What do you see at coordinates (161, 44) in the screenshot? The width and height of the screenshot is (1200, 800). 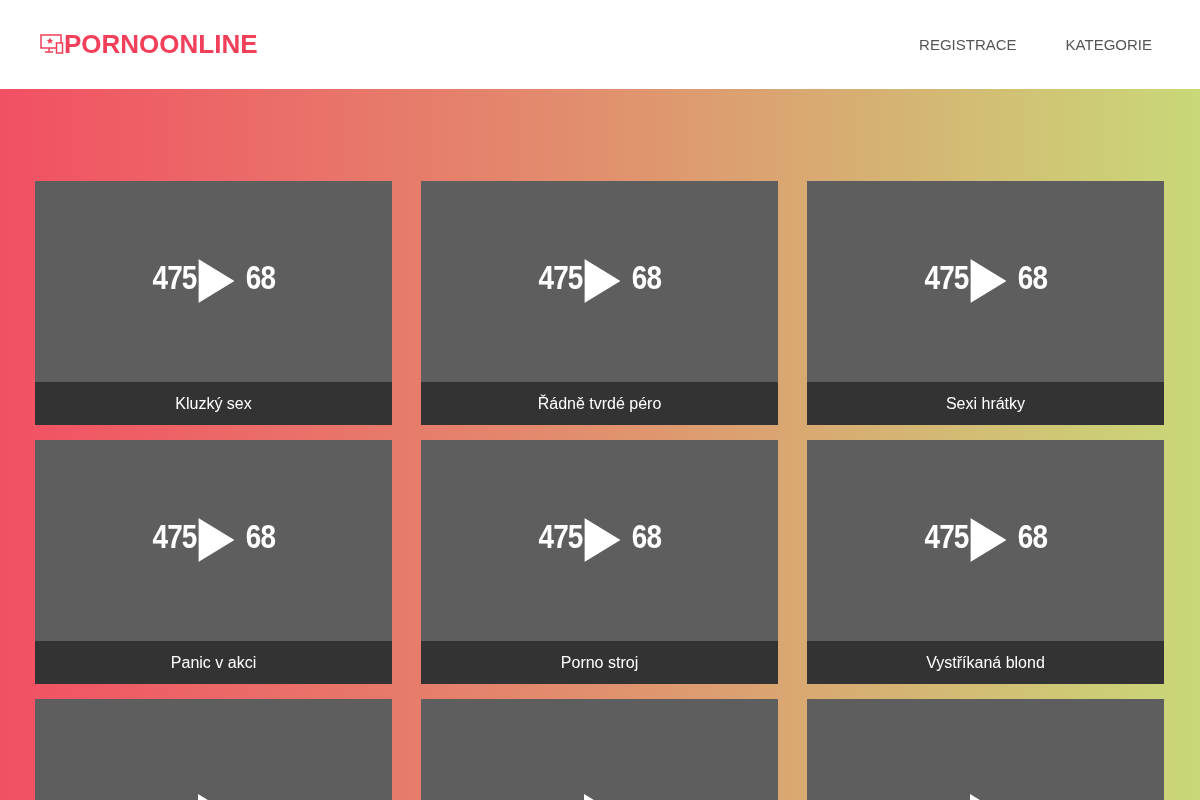 I see `site-logo: PORNOONLINE` at bounding box center [161, 44].